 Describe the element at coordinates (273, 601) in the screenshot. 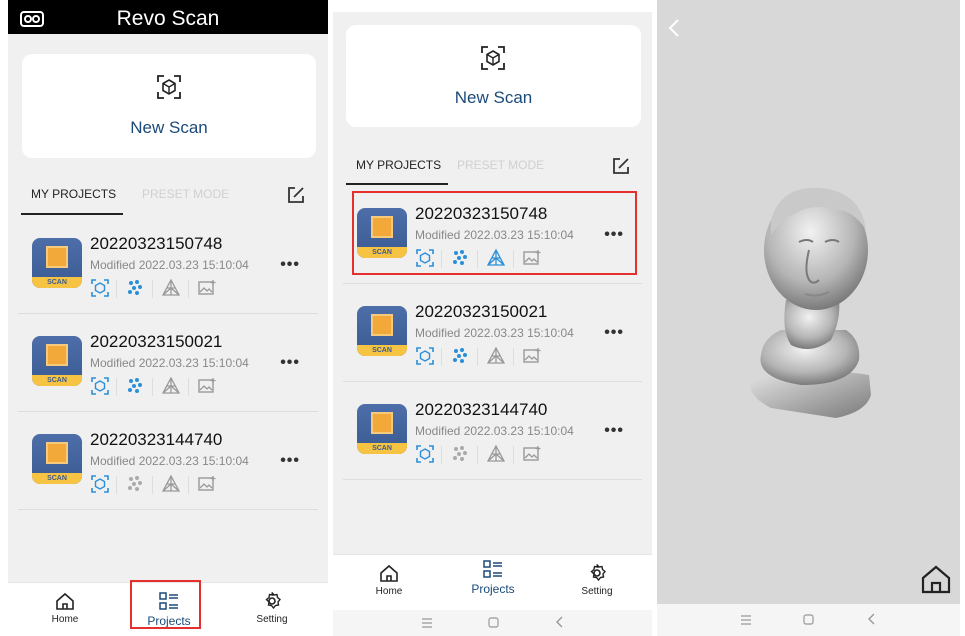

I see `gear-icon` at that location.